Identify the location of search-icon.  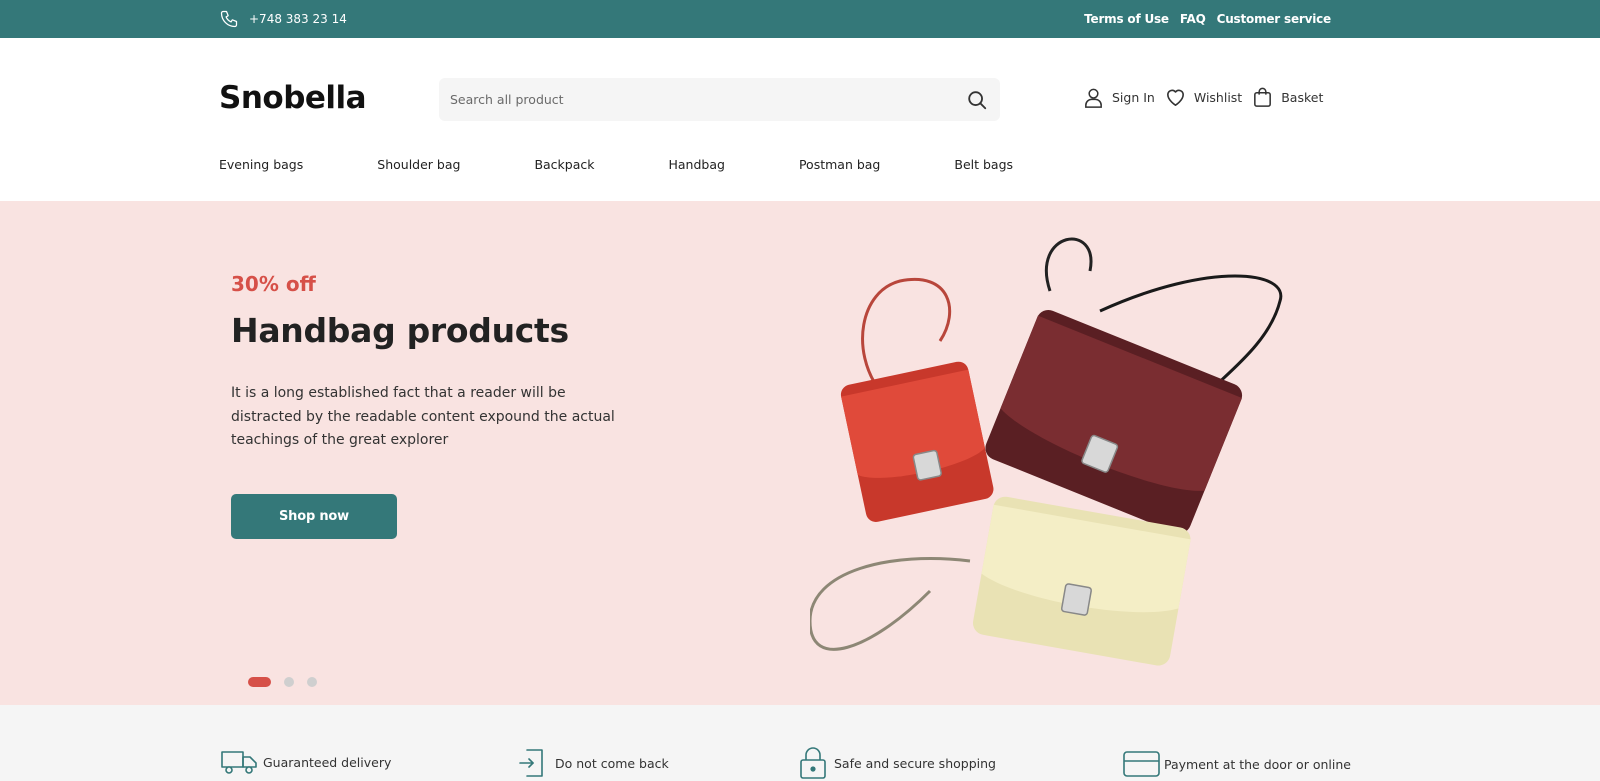
(977, 99).